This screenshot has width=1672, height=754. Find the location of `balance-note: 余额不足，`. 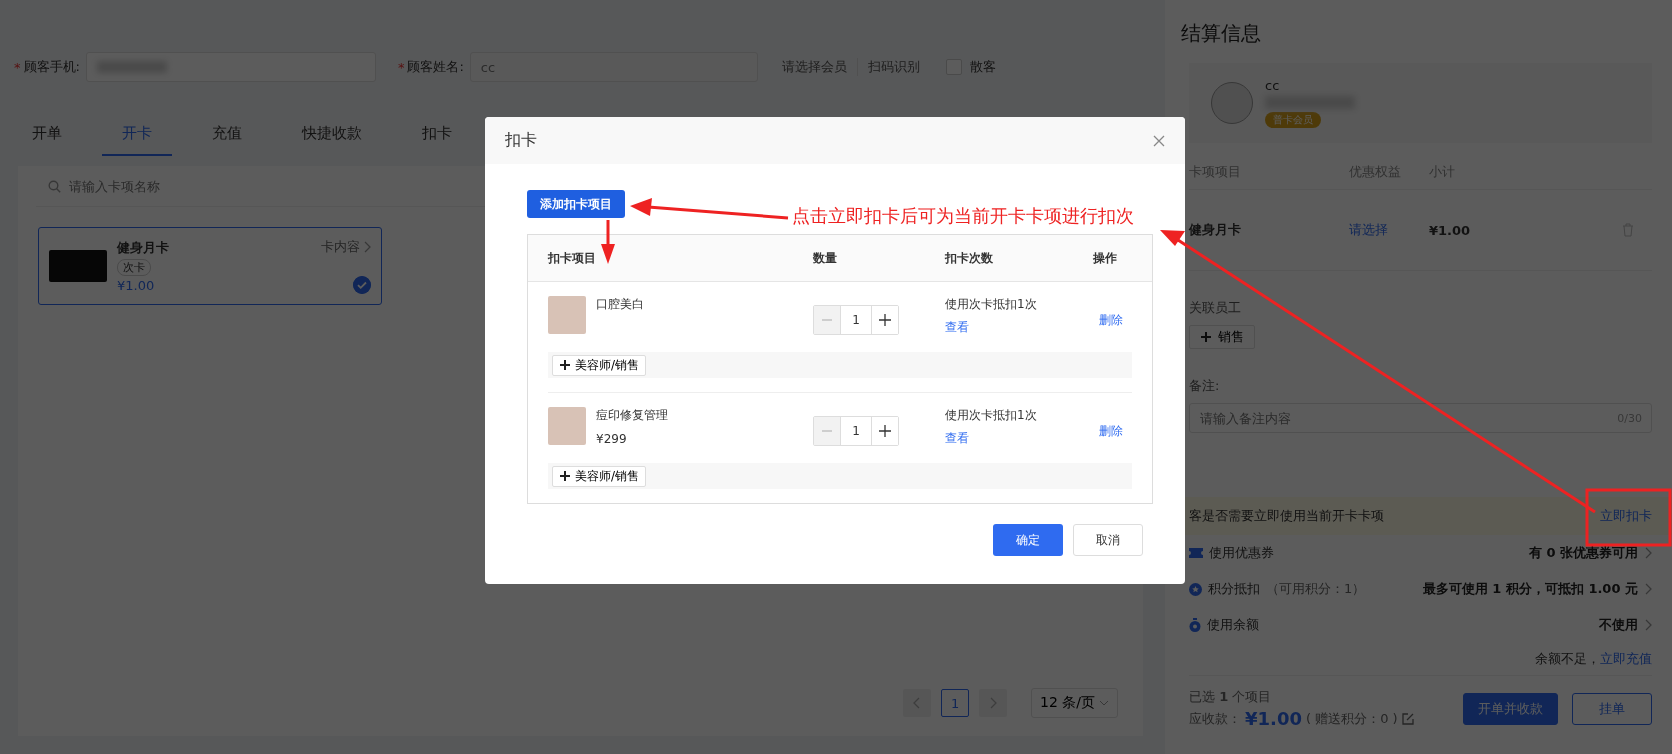

balance-note: 余额不足， is located at coordinates (1567, 659).